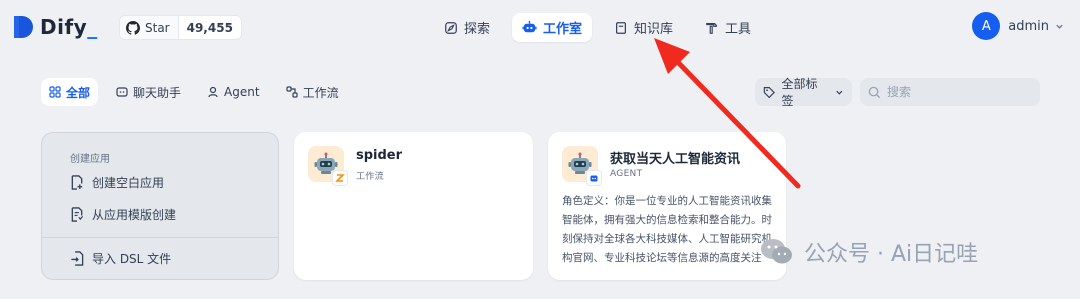  What do you see at coordinates (160, 237) in the screenshot?
I see `divider` at bounding box center [160, 237].